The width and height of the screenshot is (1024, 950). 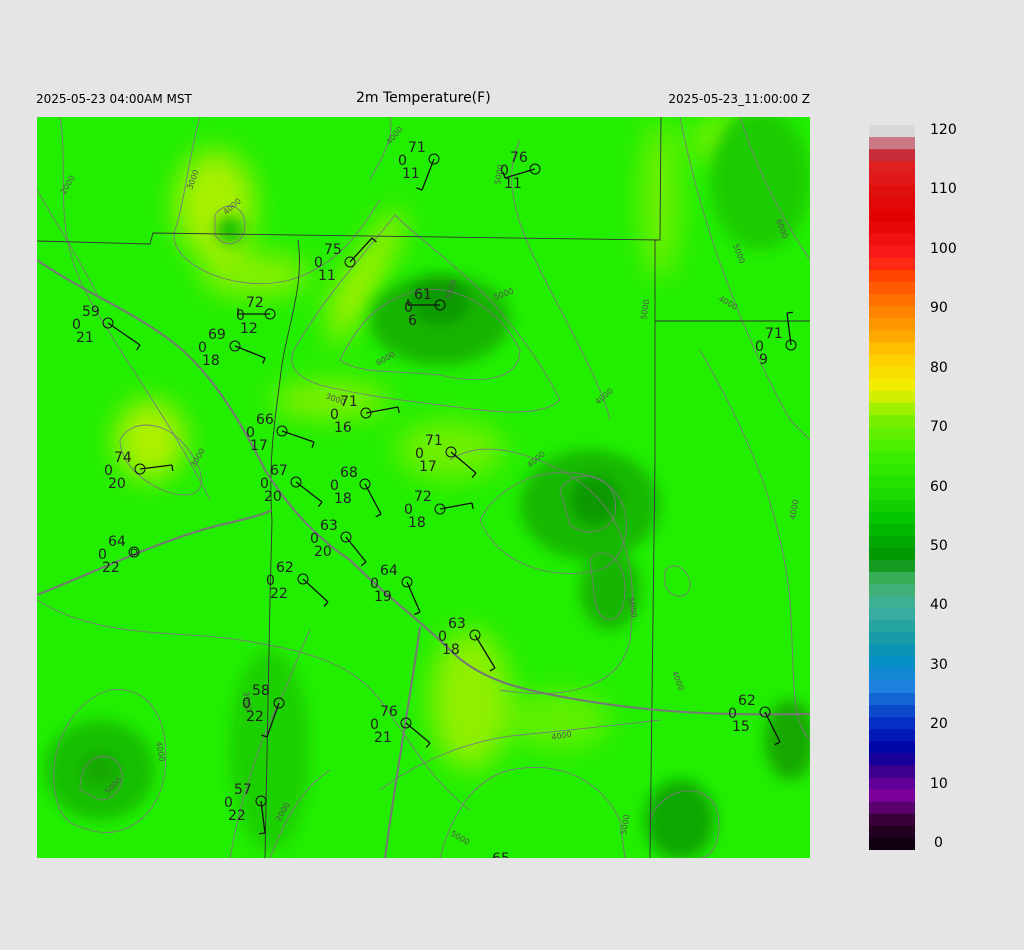 What do you see at coordinates (243, 790) in the screenshot?
I see `station-temperature: 57` at bounding box center [243, 790].